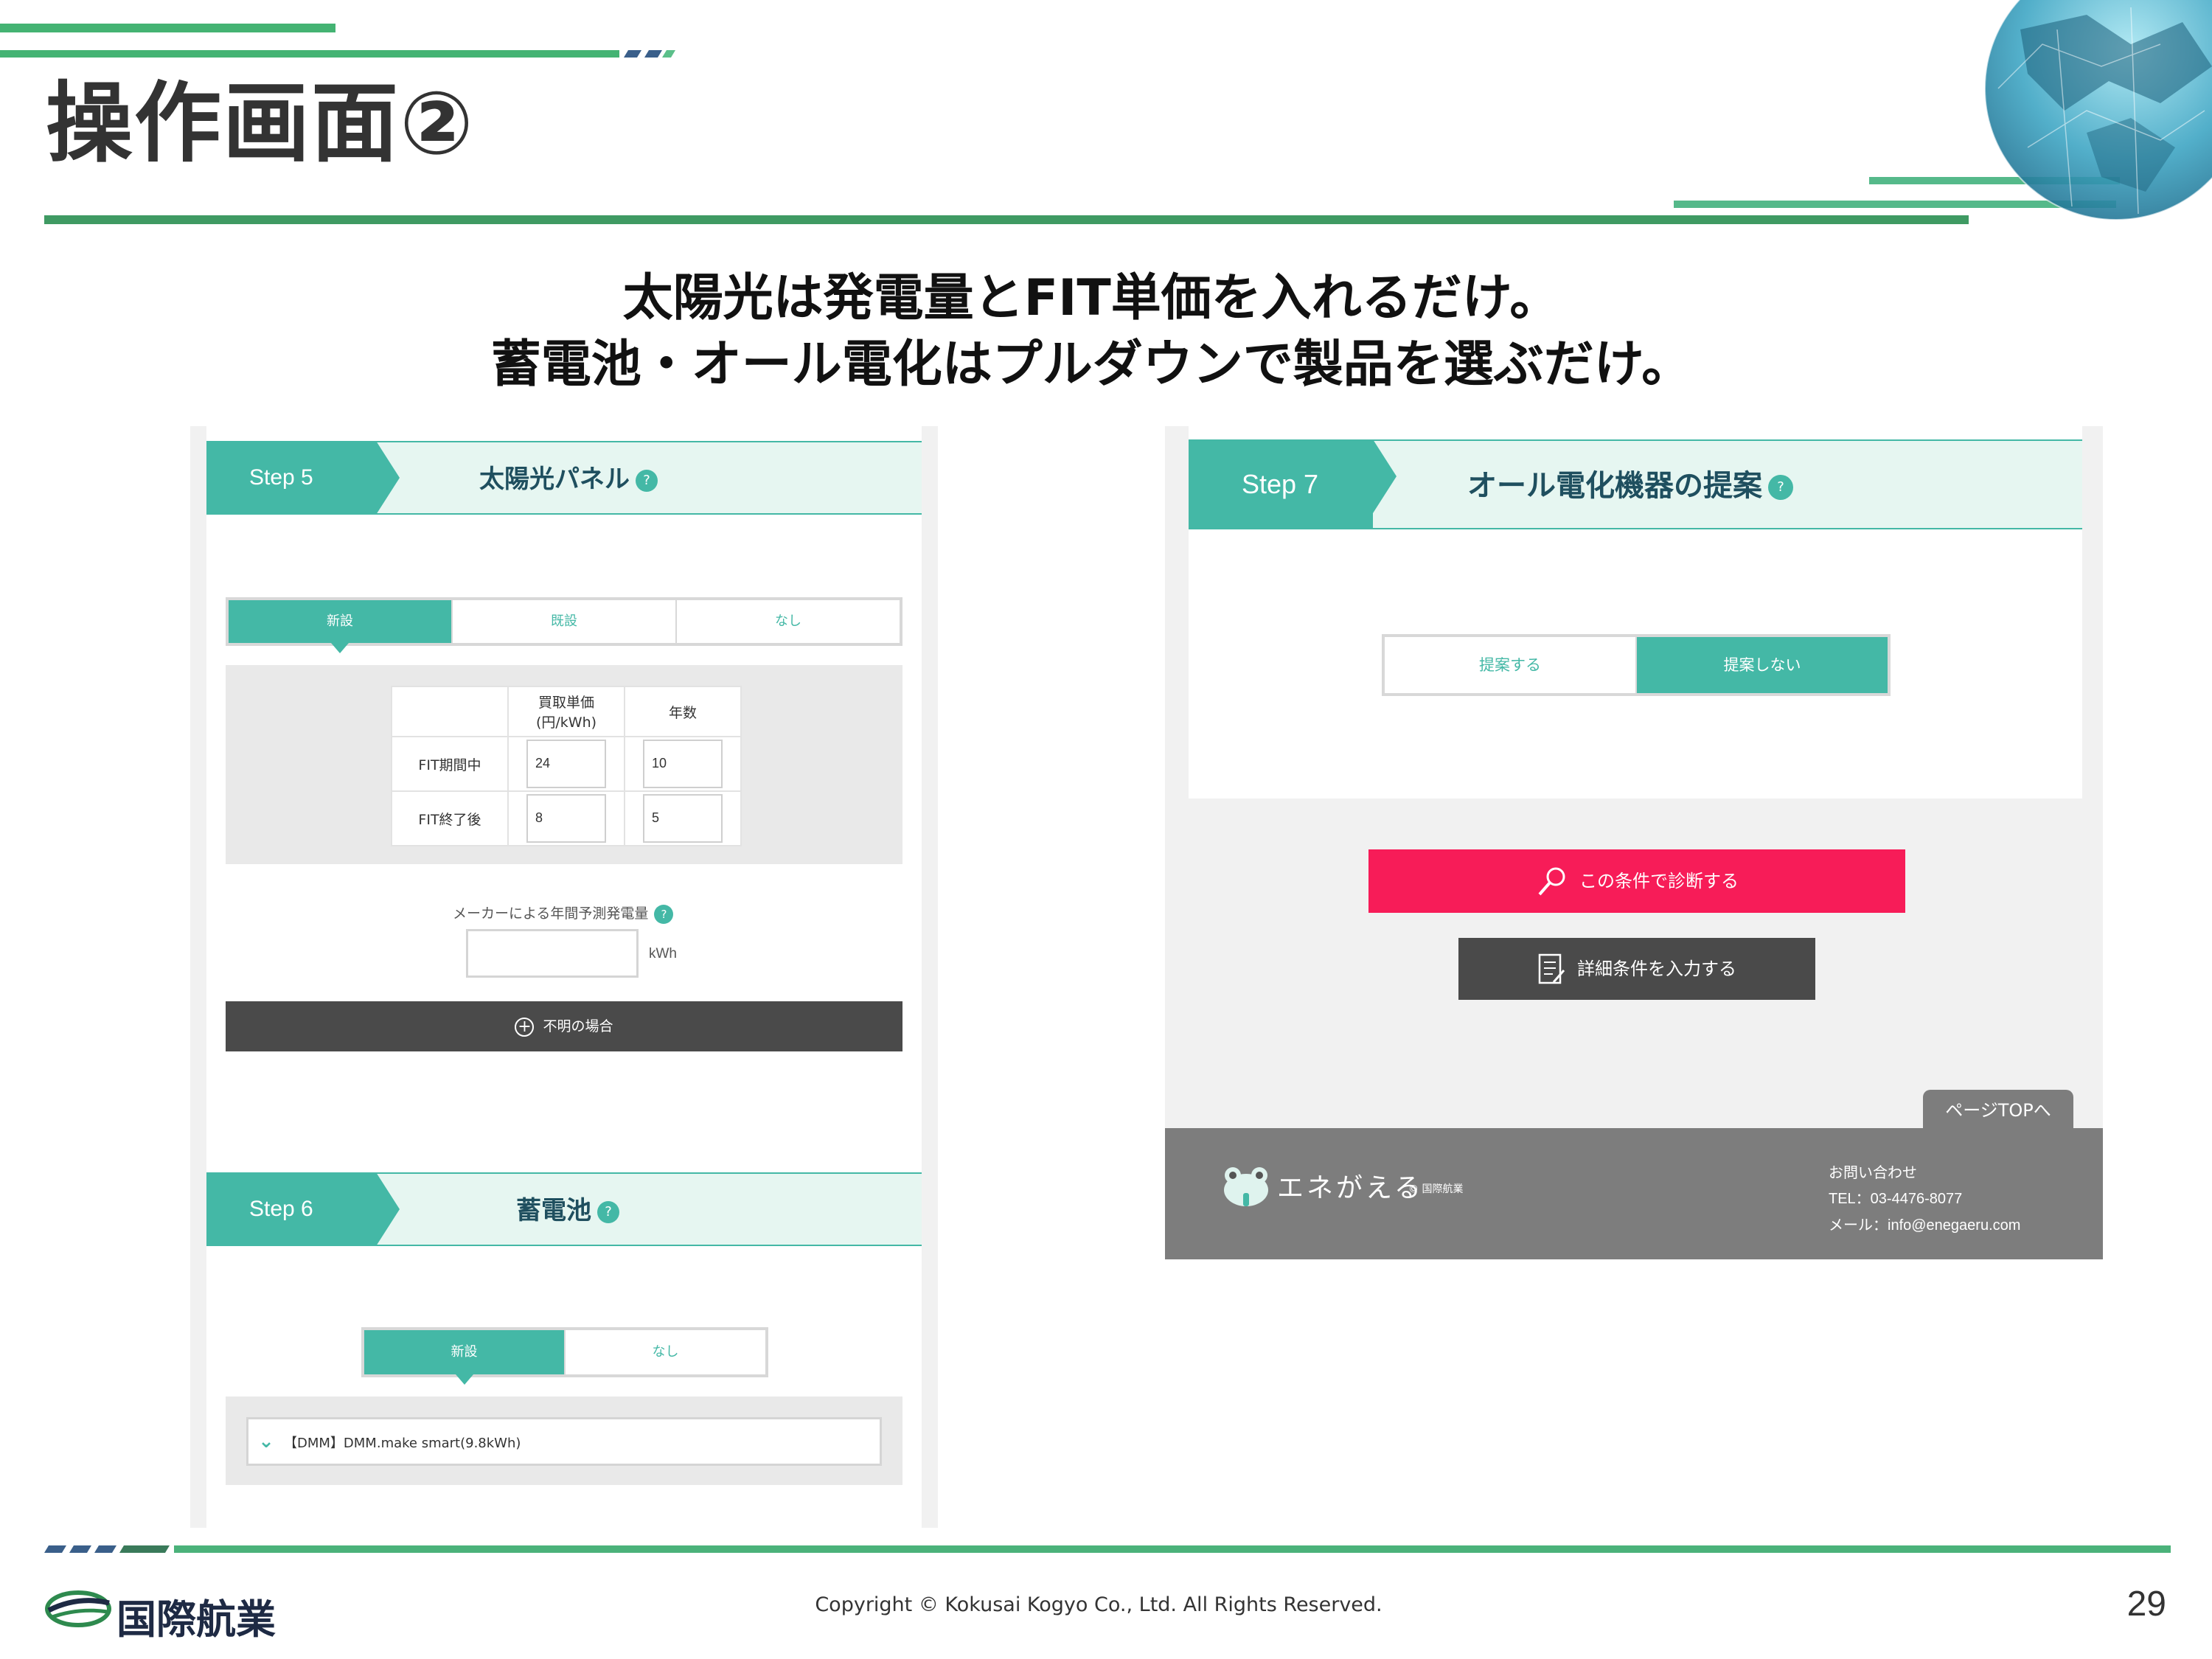  I want to click on fit-table: 買取単価(円/kWh) 年数 FIT期間中 24 10 FIT終了後 8 5, so click(566, 766).